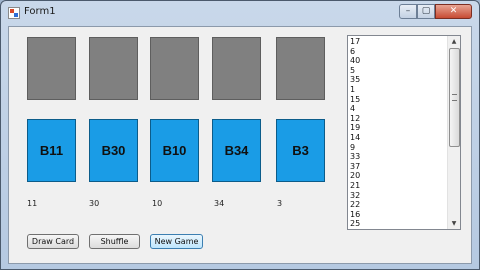 Image resolution: width=480 pixels, height=270 pixels. Describe the element at coordinates (40, 11) in the screenshot. I see `window-title: Form1` at that location.